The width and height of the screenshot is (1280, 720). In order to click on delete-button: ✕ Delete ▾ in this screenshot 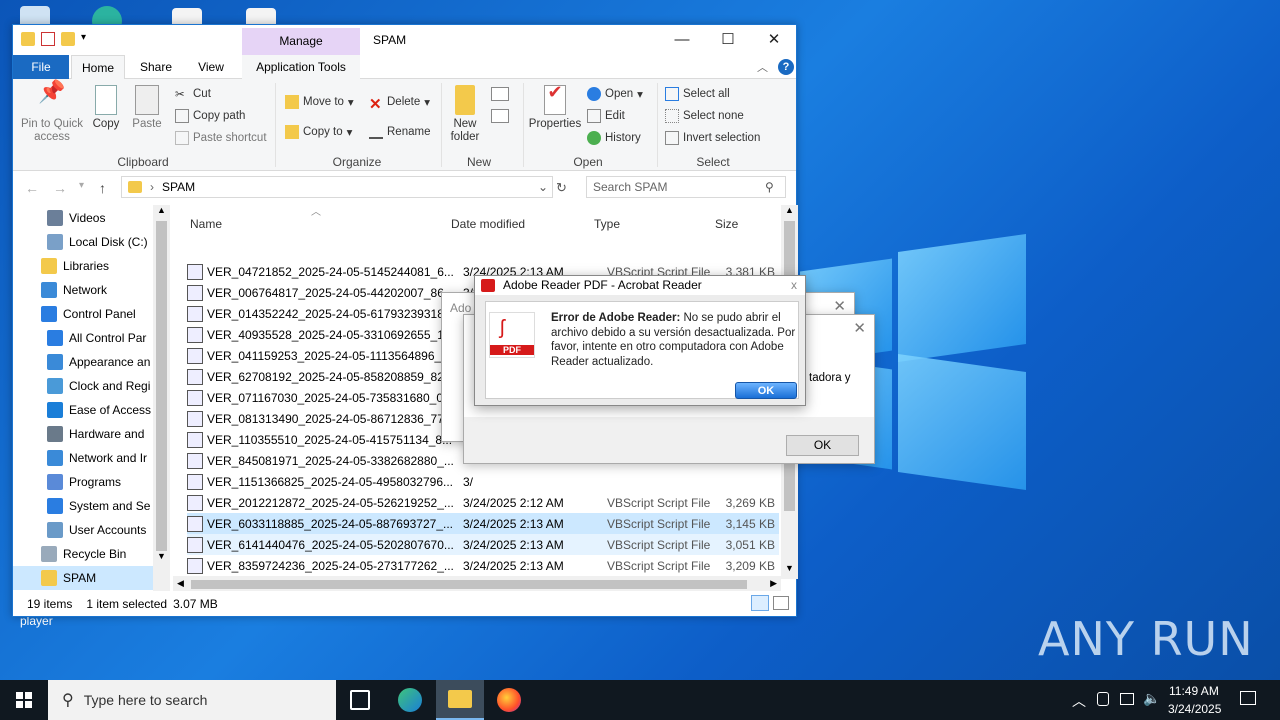, I will do `click(399, 104)`.